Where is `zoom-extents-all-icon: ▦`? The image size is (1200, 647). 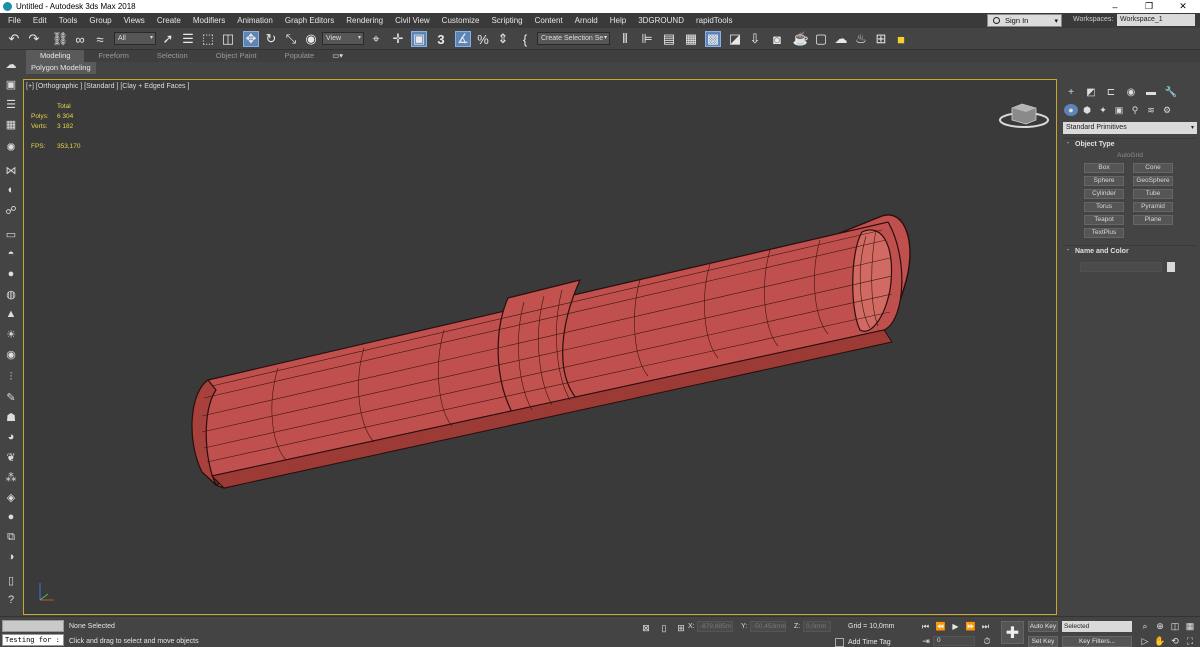
zoom-extents-all-icon: ▦ is located at coordinates (1190, 626).